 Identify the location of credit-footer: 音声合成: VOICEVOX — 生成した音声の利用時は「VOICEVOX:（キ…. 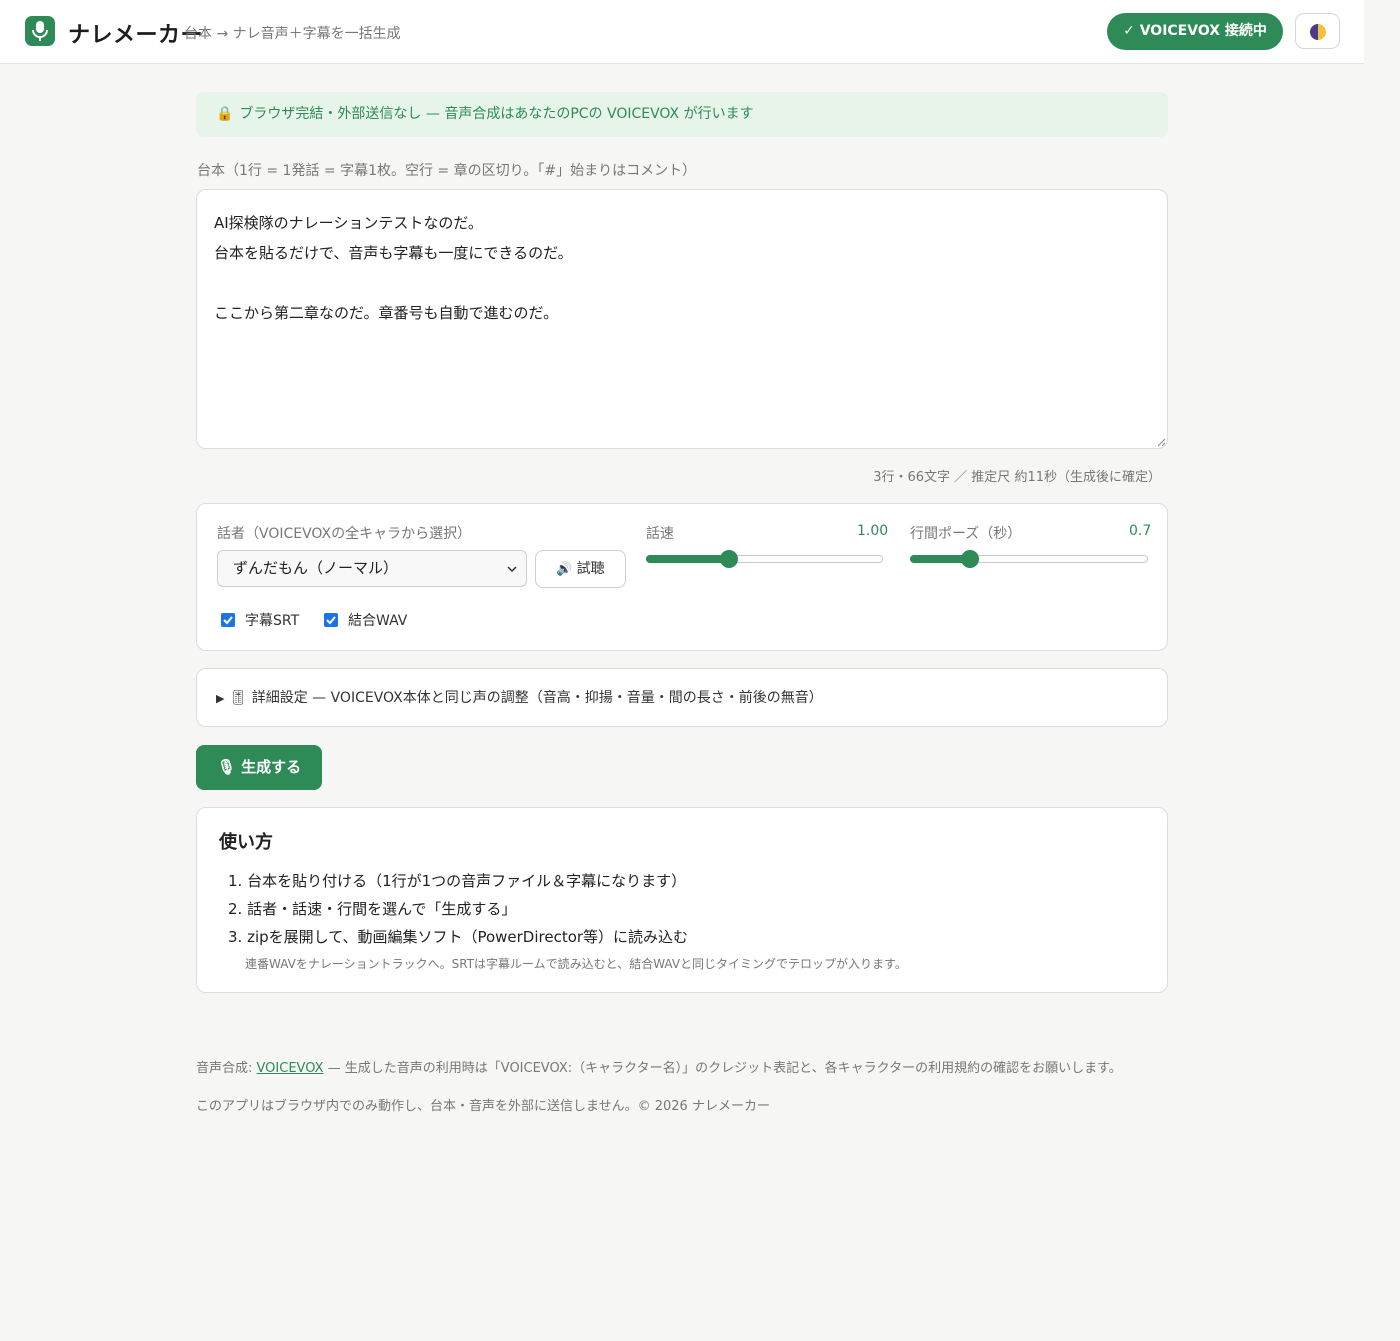
(659, 1066).